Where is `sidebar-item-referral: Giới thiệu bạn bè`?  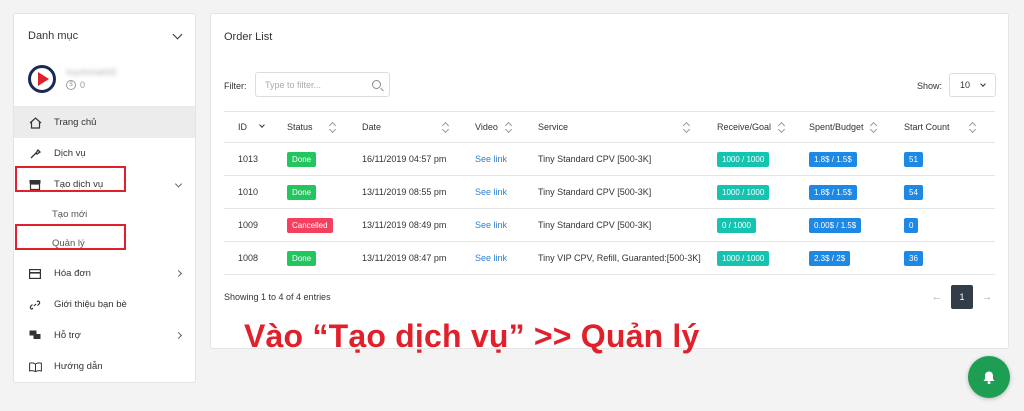 sidebar-item-referral: Giới thiệu bạn bè is located at coordinates (104, 304).